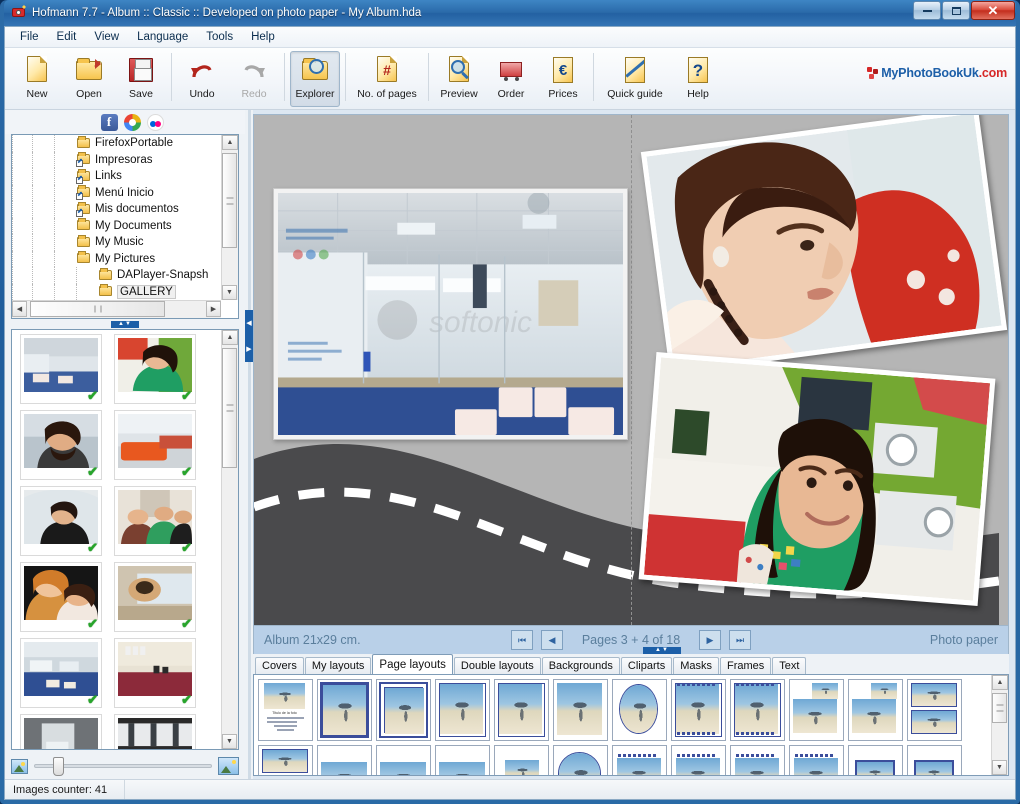 Image resolution: width=1020 pixels, height=804 pixels. Describe the element at coordinates (522, 640) in the screenshot. I see `first-page-button: ⏮` at that location.